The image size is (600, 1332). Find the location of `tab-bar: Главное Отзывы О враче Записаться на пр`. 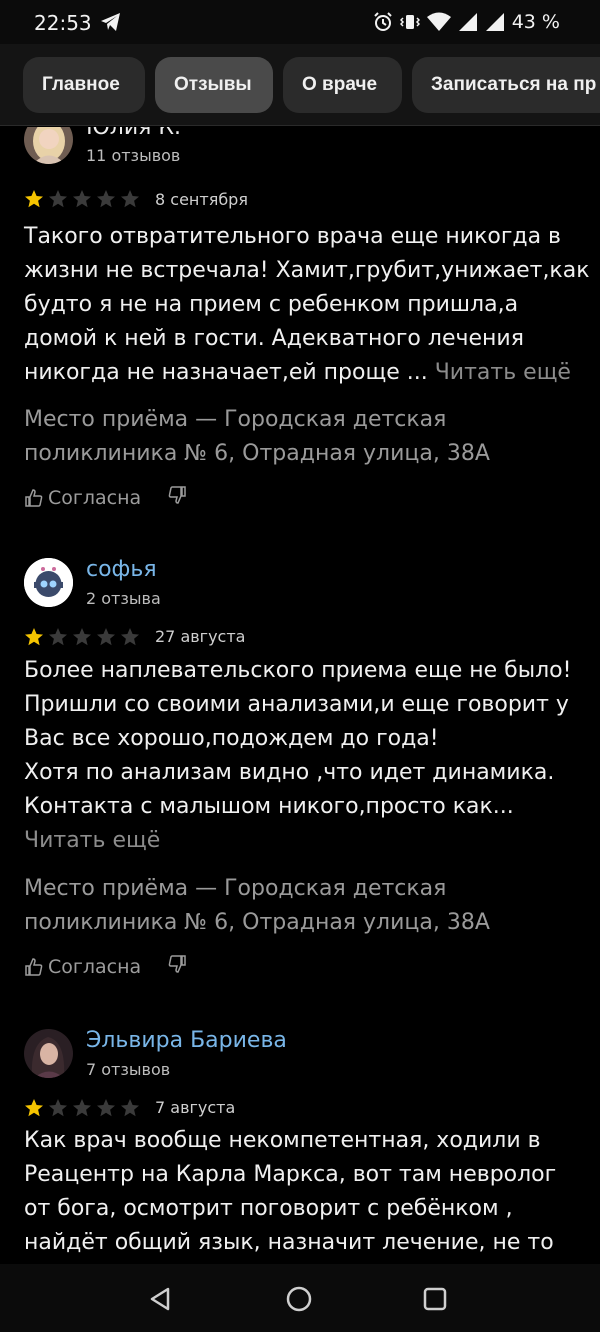

tab-bar: Главное Отзывы О враче Записаться на пр is located at coordinates (300, 85).